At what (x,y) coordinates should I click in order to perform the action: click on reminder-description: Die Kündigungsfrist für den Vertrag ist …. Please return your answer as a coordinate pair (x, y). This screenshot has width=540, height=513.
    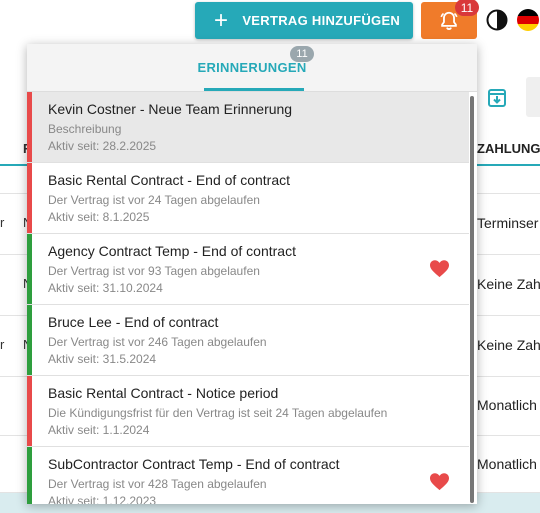
    Looking at the image, I should click on (218, 413).